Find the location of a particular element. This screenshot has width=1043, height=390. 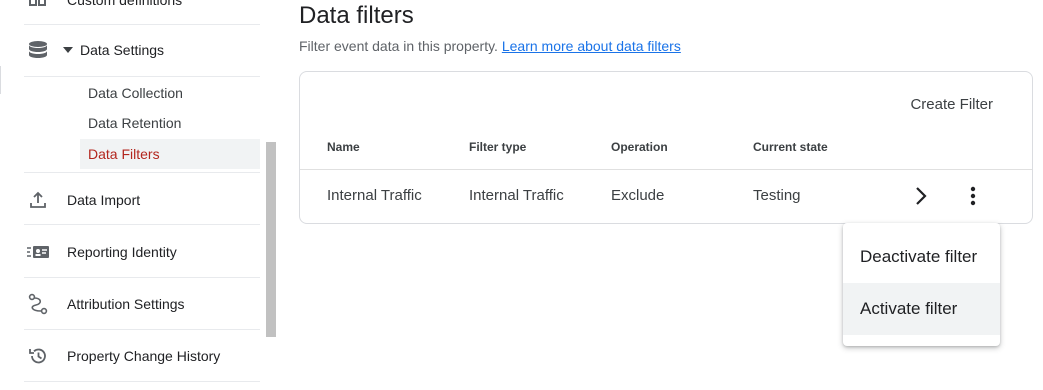

page-subtitle-text: Filter event data in this property. is located at coordinates (398, 46).